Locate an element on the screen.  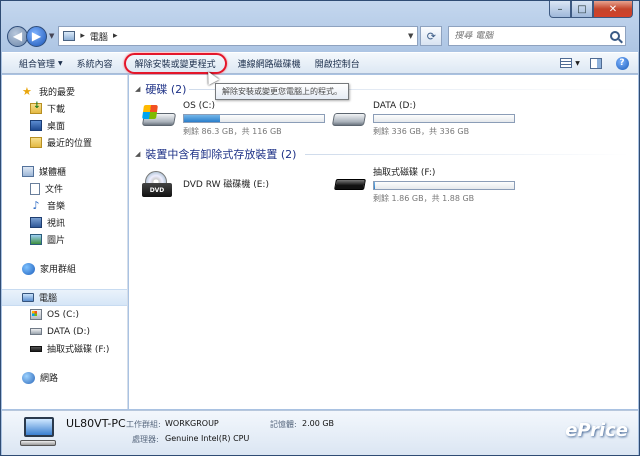
minimize-button: – is located at coordinates (560, 9).